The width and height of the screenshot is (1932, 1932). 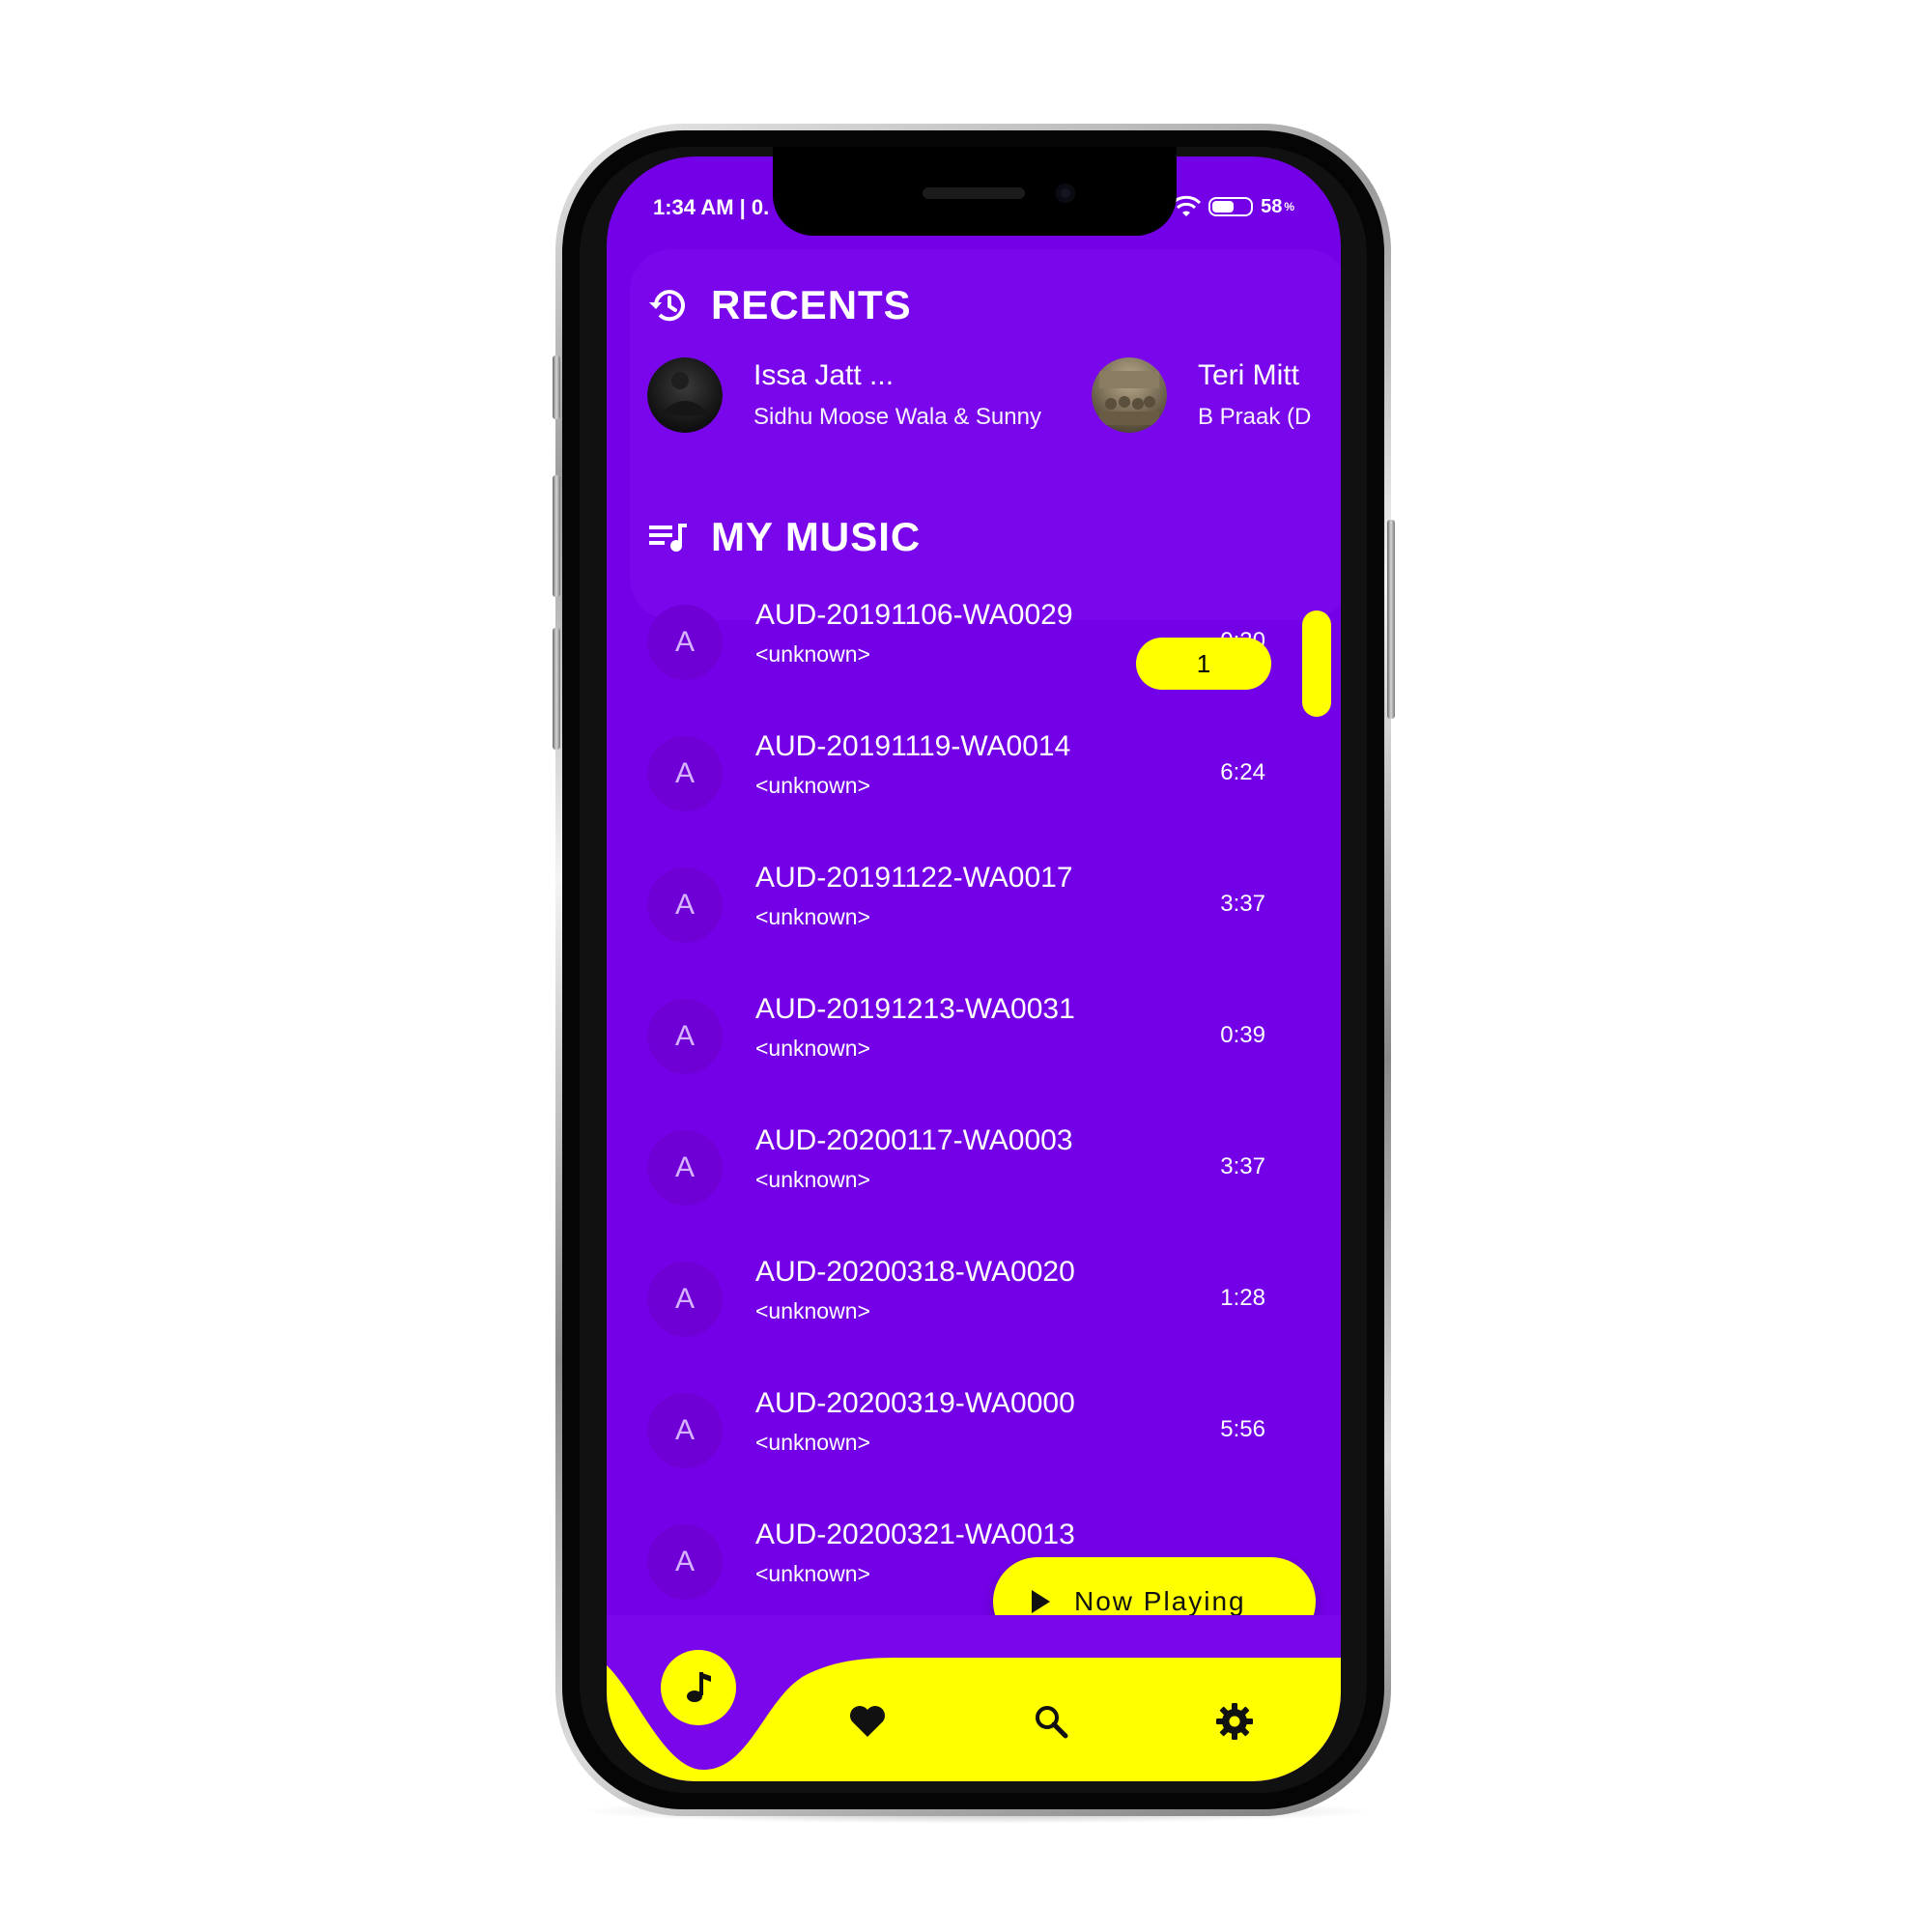 What do you see at coordinates (1289, 206) in the screenshot?
I see `battery-unit: %` at bounding box center [1289, 206].